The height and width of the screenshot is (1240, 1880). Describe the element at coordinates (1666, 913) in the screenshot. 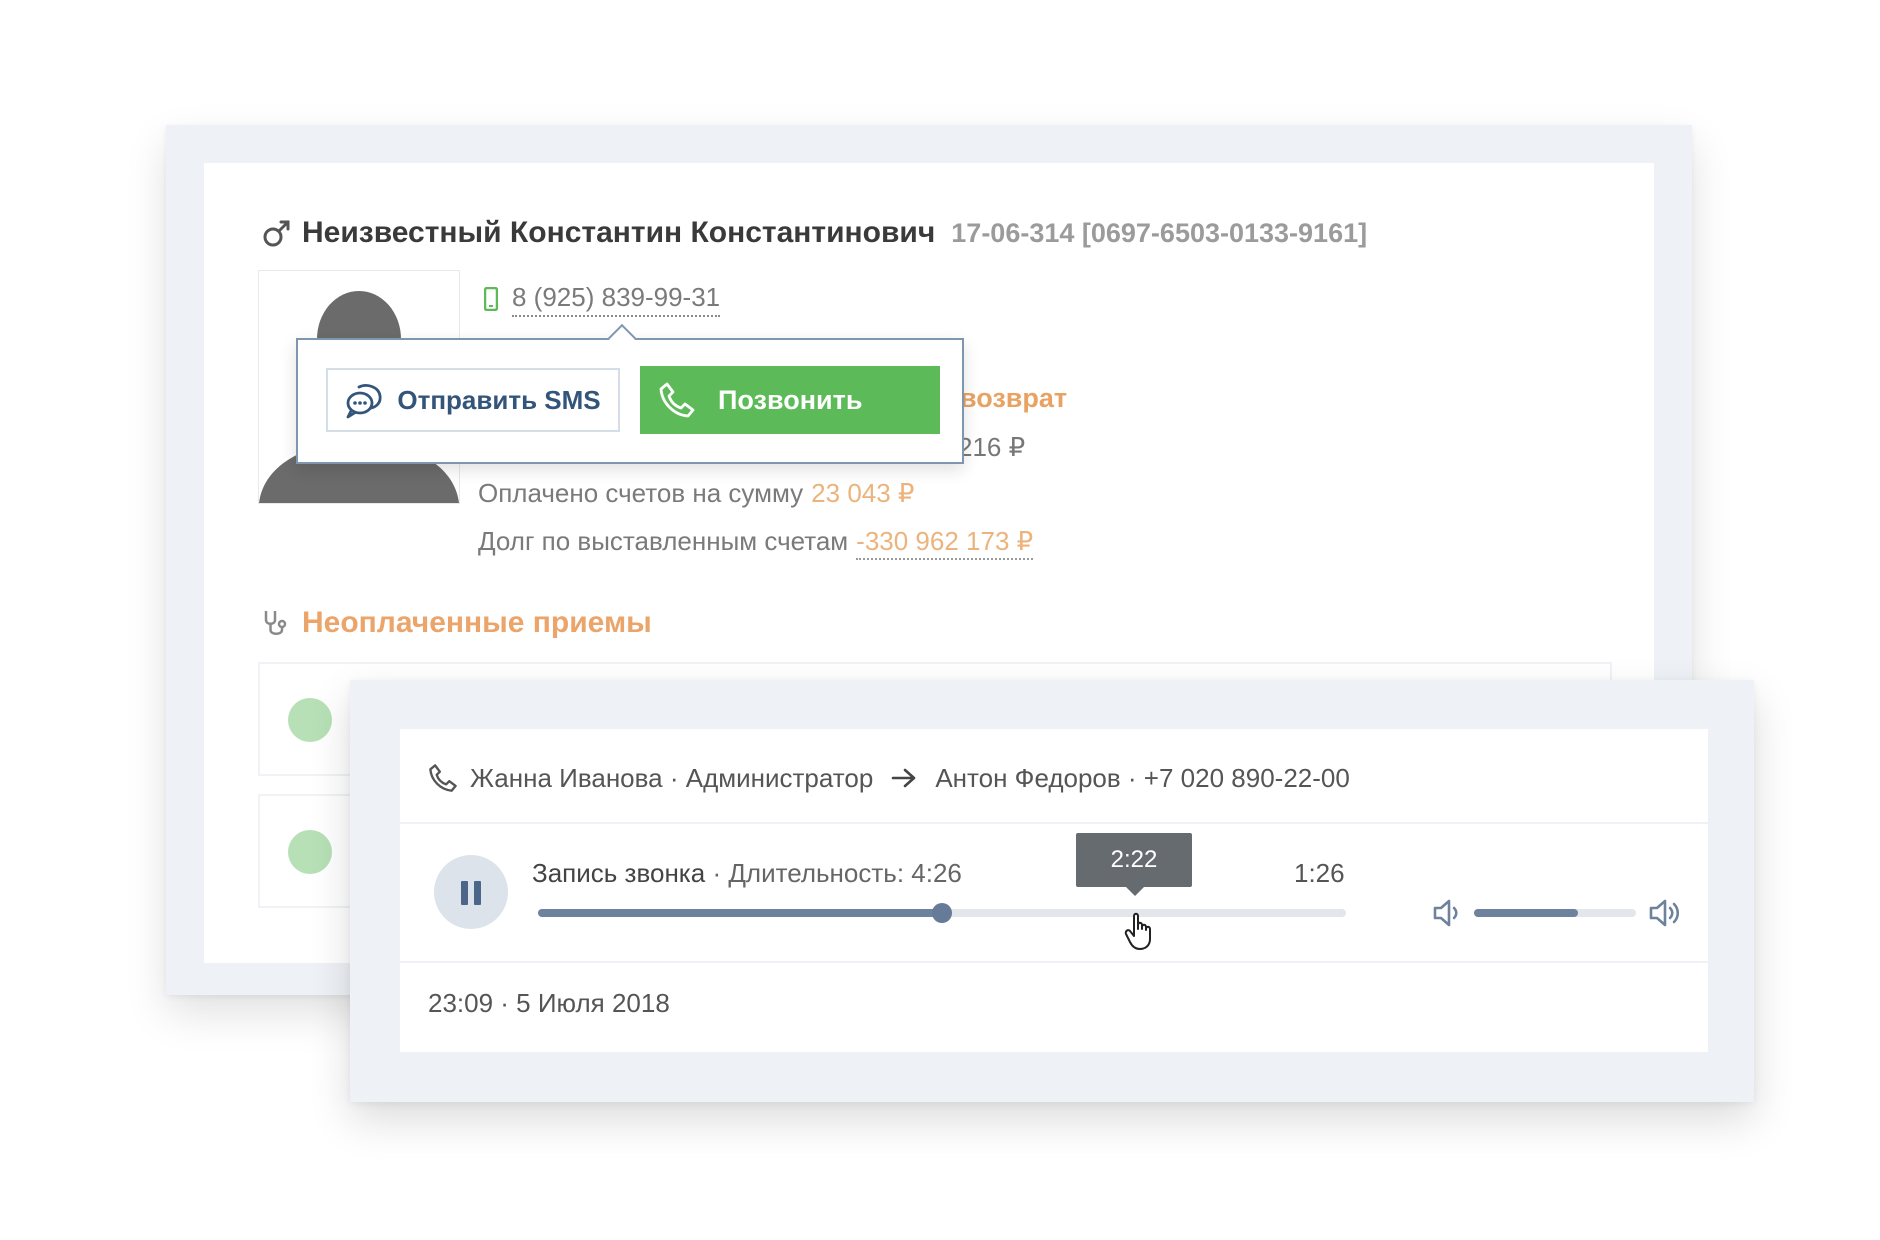

I see `volume-high-icon` at that location.